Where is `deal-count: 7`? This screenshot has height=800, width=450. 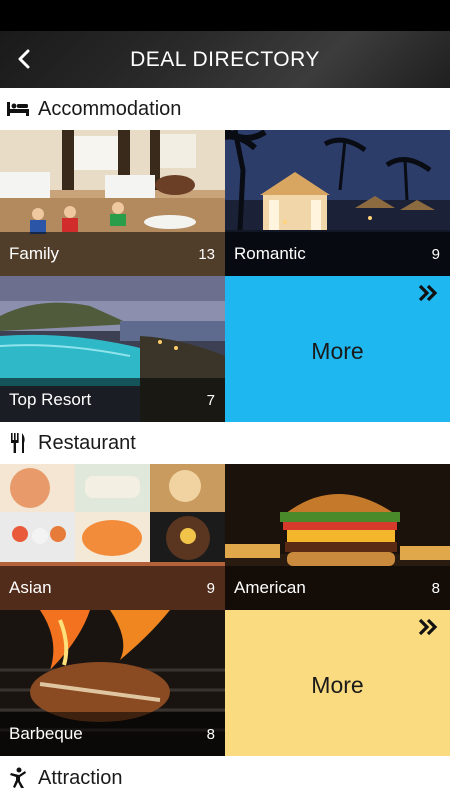 deal-count: 7 is located at coordinates (210, 400).